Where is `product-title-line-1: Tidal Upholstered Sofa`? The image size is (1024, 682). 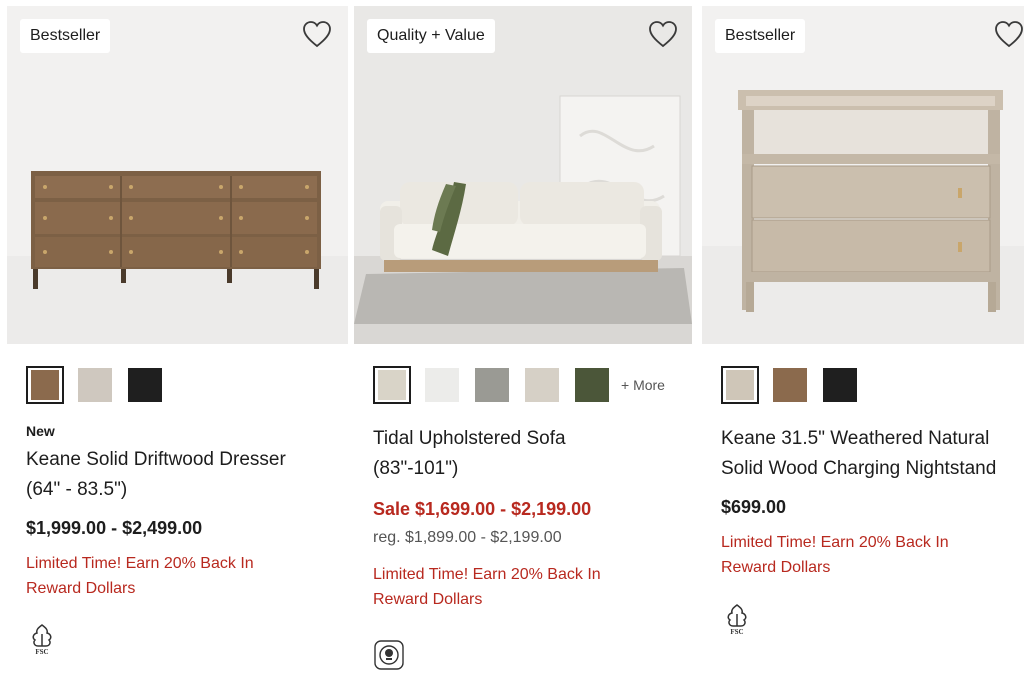 product-title-line-1: Tidal Upholstered Sofa is located at coordinates (523, 439).